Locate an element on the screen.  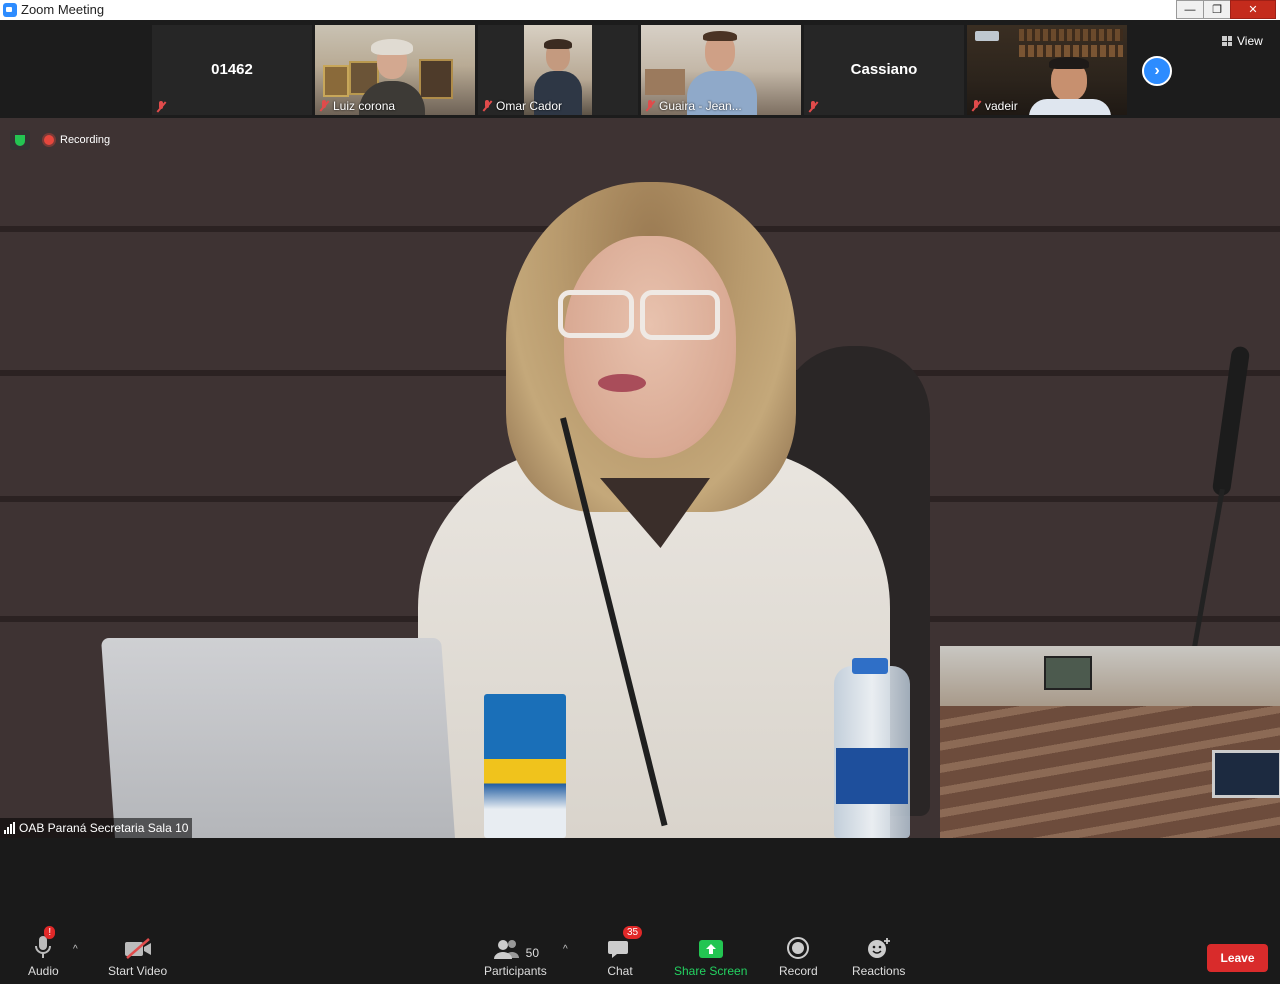
participant-name: 01462 is located at coordinates (232, 69).